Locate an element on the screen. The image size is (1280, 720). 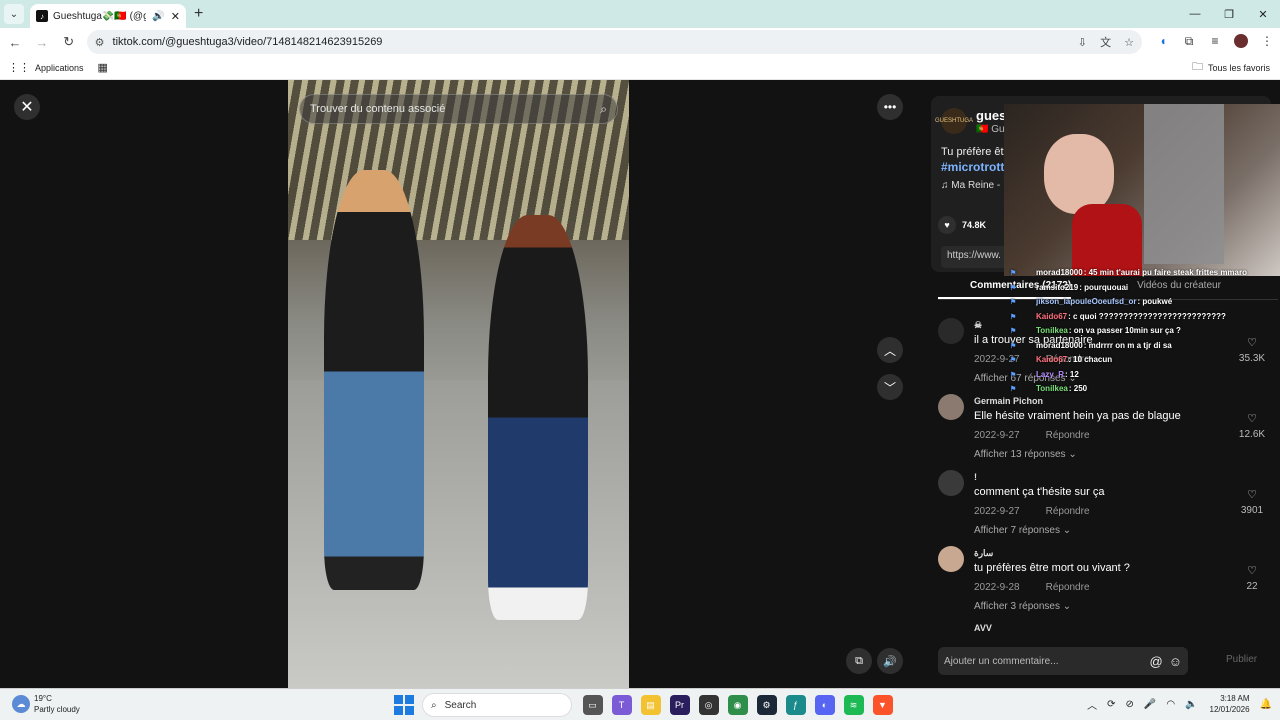
creator-avatar: GUESHTUGA is located at coordinates (954, 121).